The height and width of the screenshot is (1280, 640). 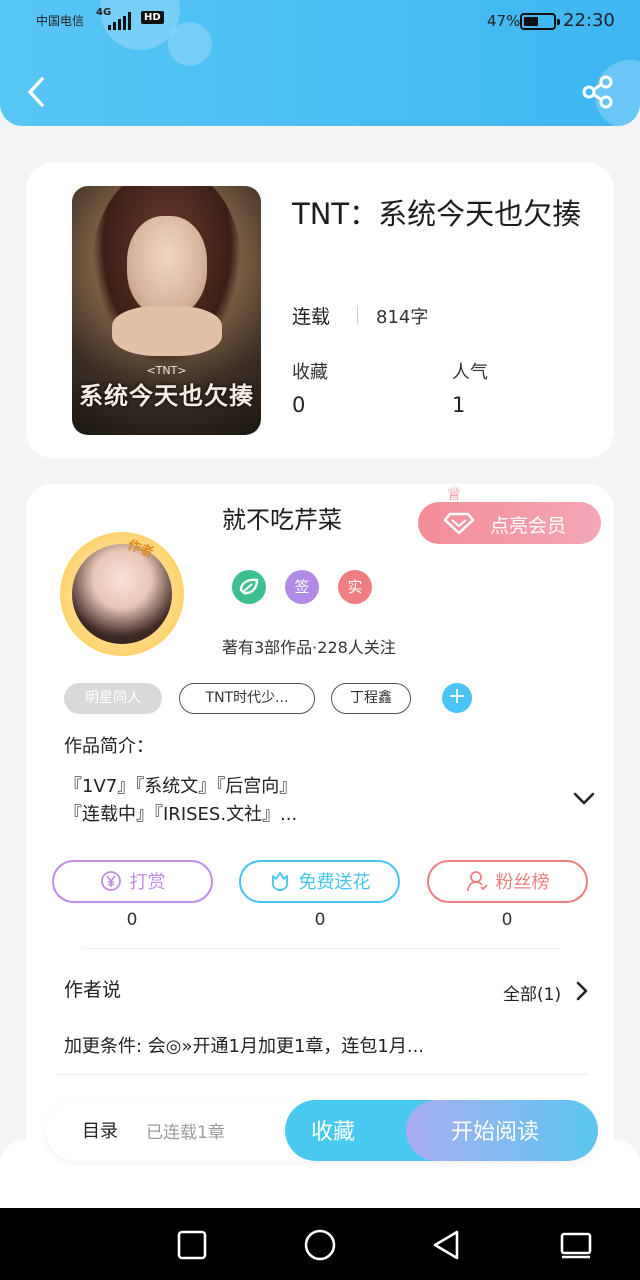 I want to click on yen-icon, so click(x=110, y=881).